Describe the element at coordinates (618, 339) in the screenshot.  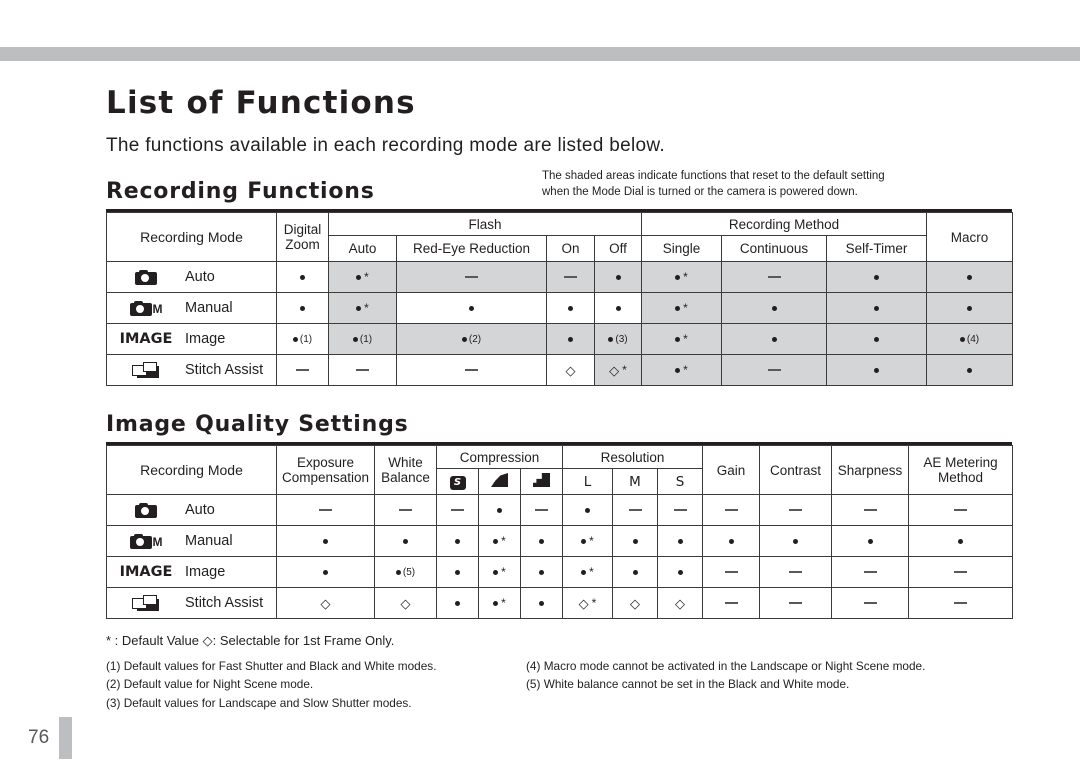
I see `table-cell: (3)` at that location.